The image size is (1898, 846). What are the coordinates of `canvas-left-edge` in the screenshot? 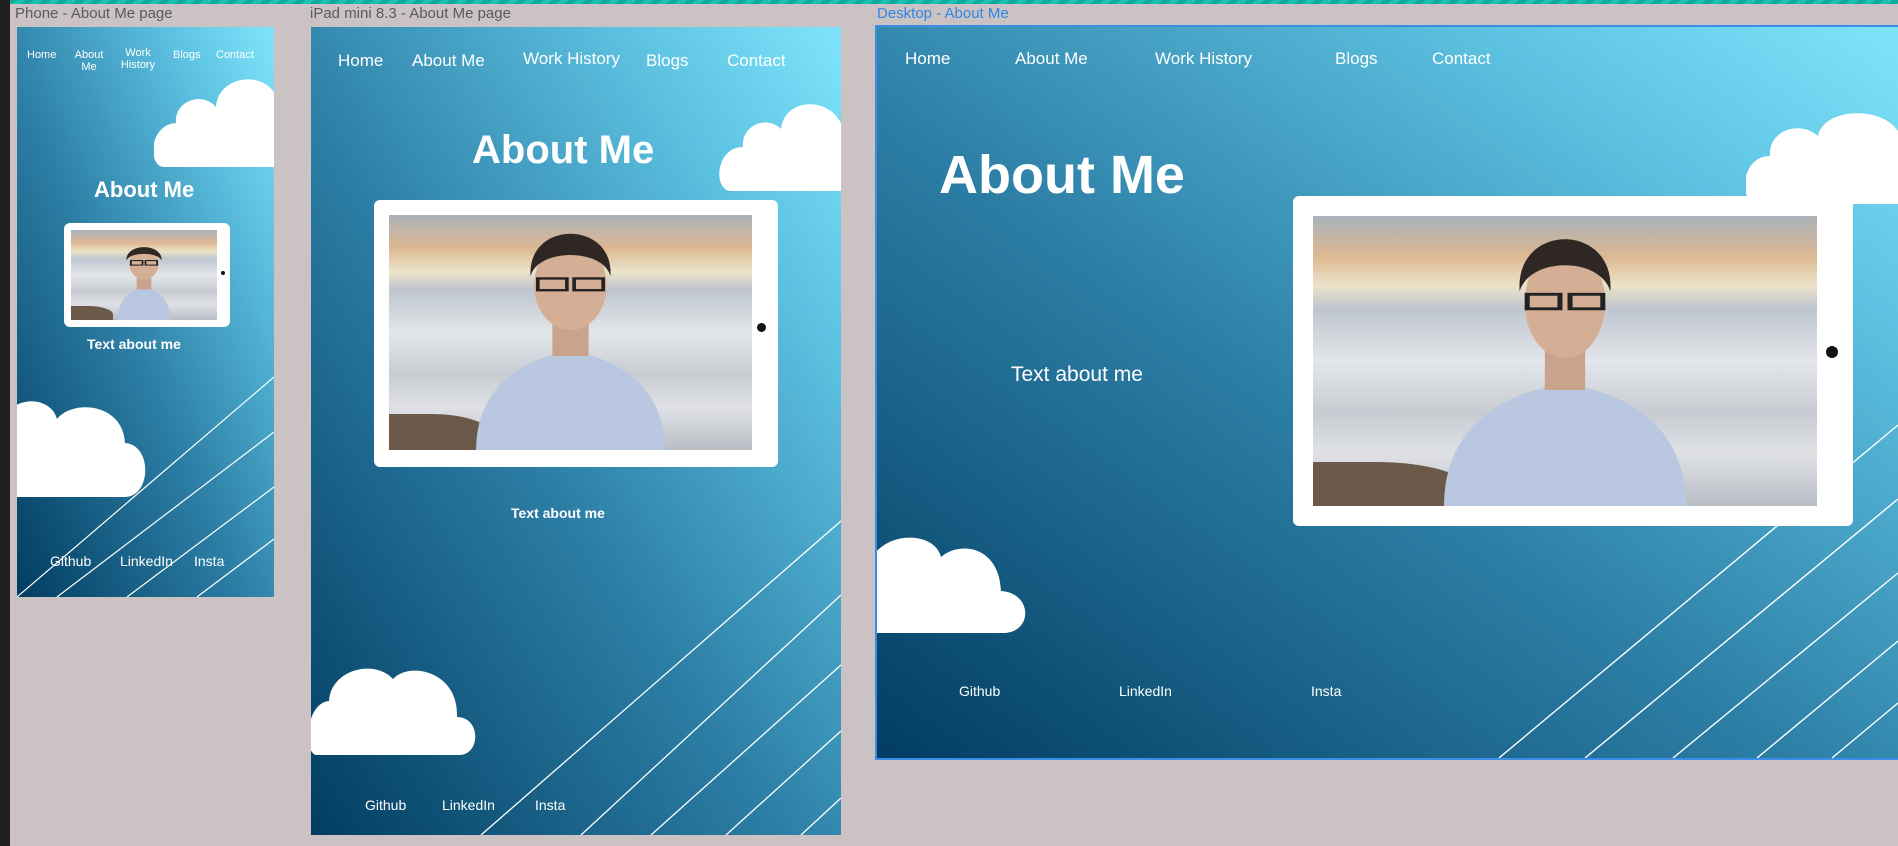 It's located at (5, 423).